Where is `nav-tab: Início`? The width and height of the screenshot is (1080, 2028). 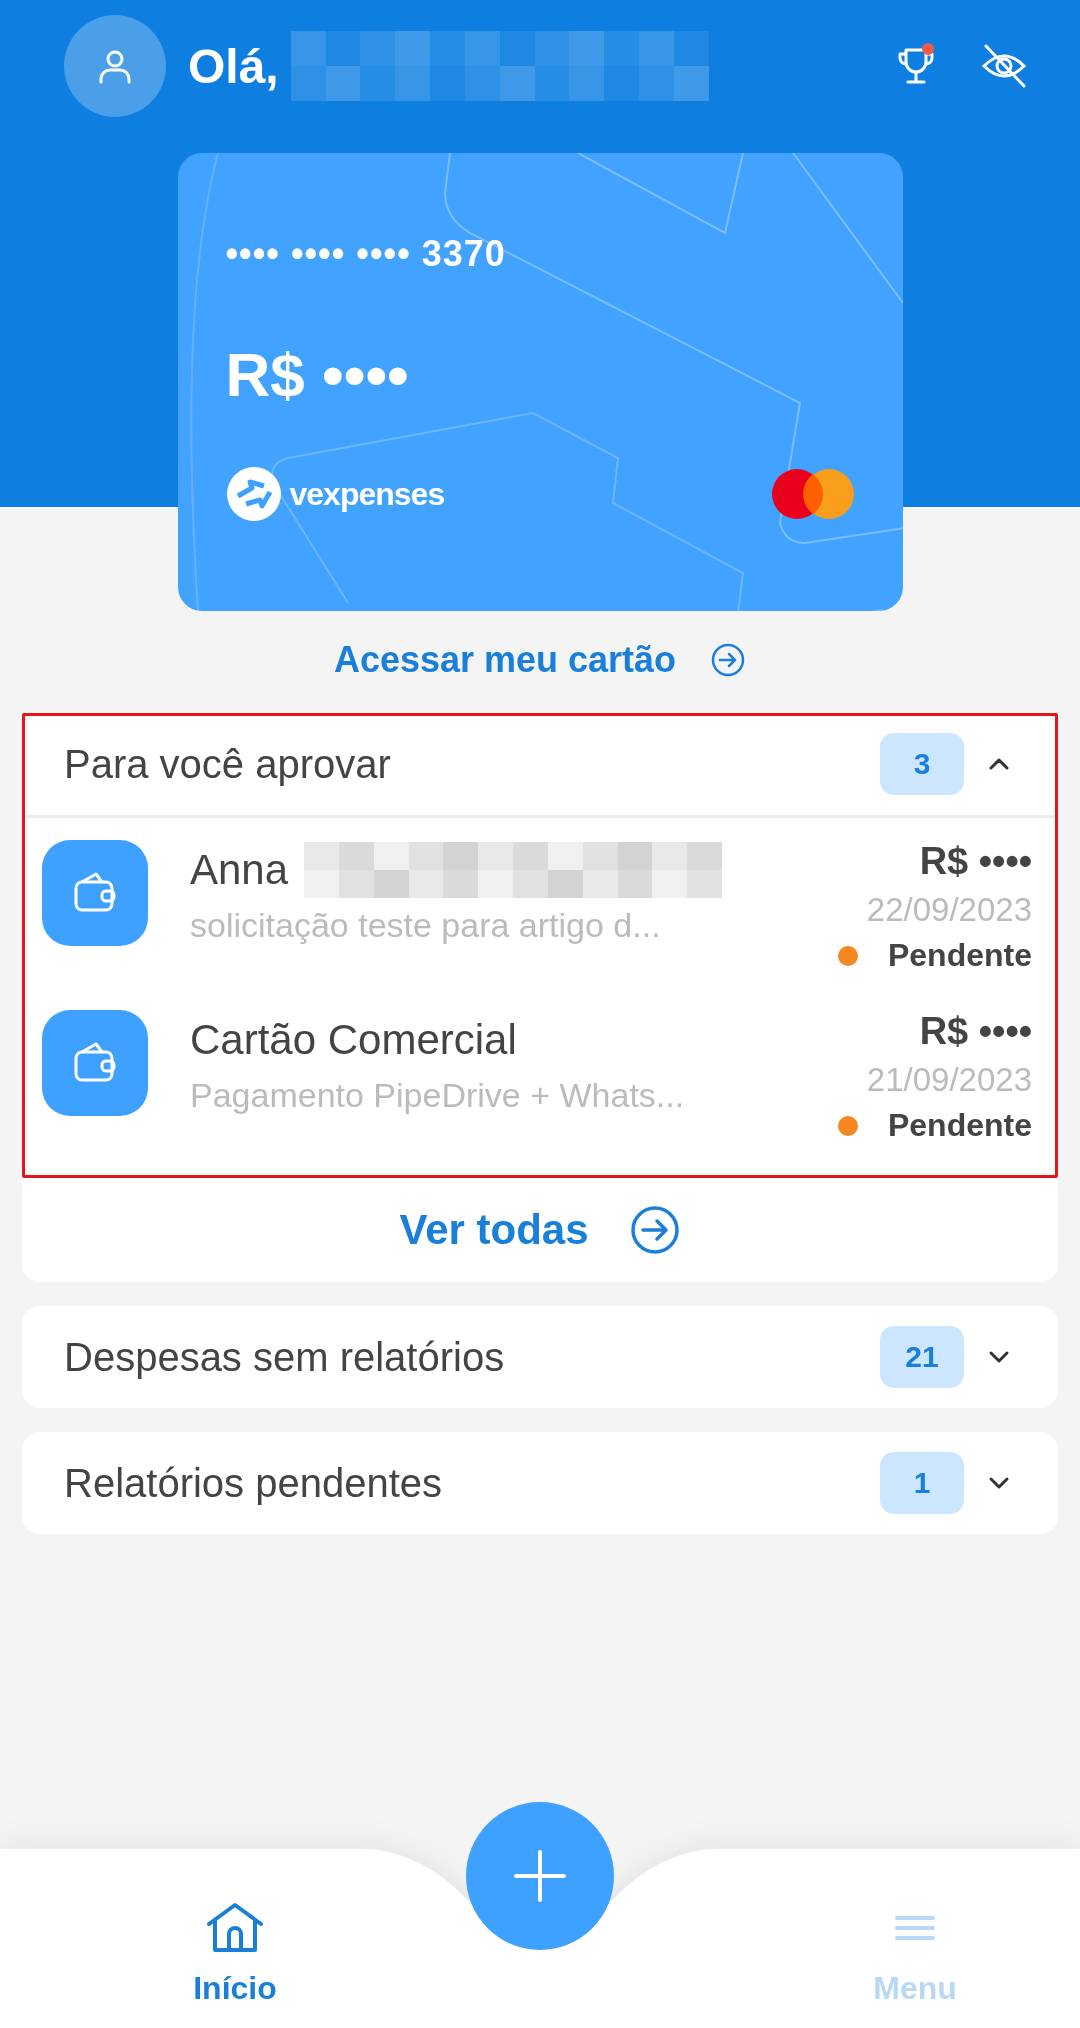
nav-tab: Início is located at coordinates (235, 1953).